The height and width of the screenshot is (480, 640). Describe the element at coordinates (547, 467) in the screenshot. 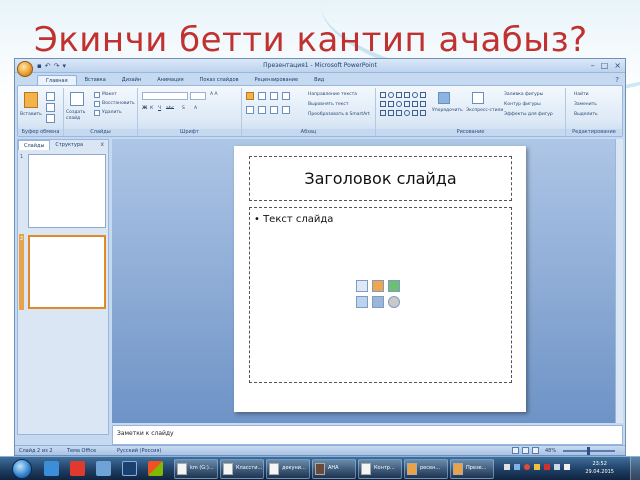

I see `tray-alert-icon` at that location.